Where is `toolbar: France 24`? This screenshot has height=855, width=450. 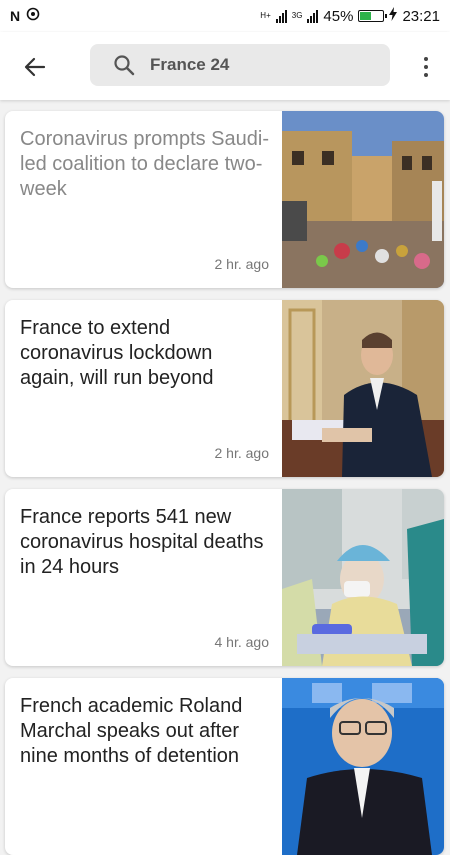
toolbar: France 24 is located at coordinates (225, 66).